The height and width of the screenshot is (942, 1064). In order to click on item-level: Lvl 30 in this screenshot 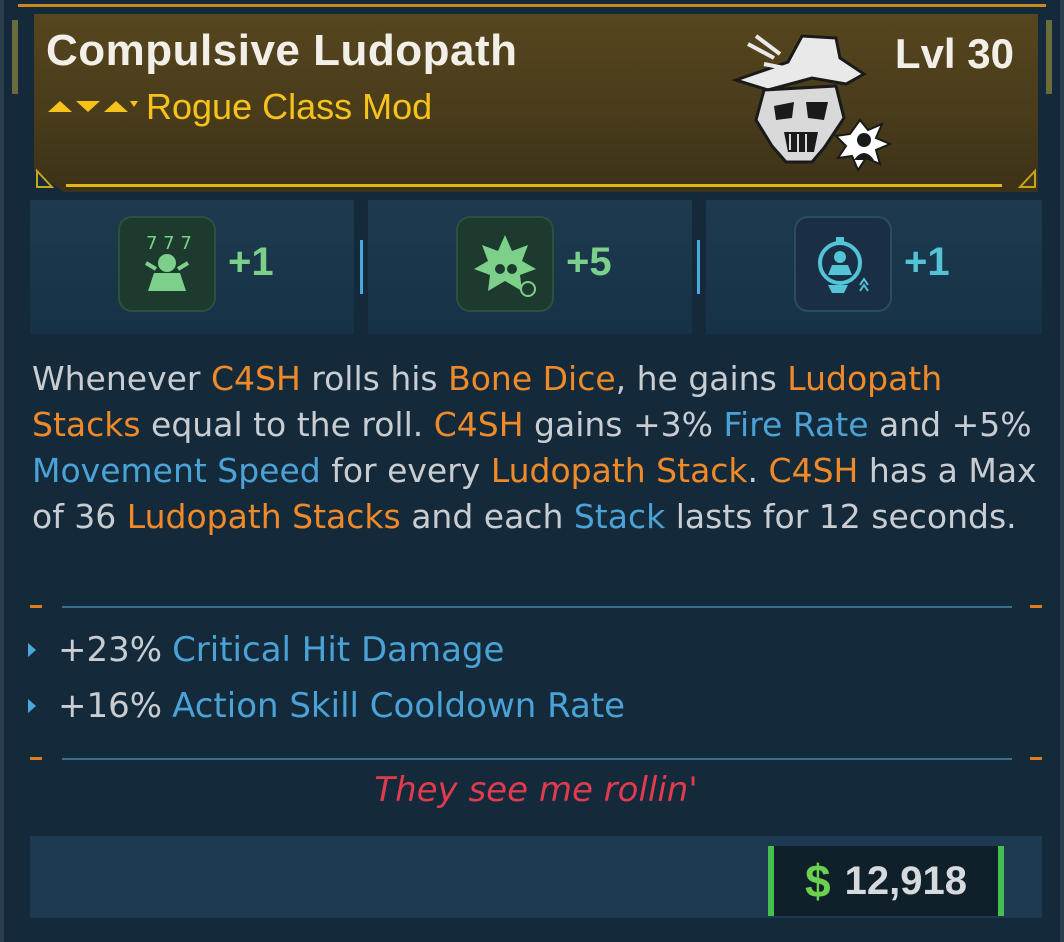, I will do `click(954, 53)`.